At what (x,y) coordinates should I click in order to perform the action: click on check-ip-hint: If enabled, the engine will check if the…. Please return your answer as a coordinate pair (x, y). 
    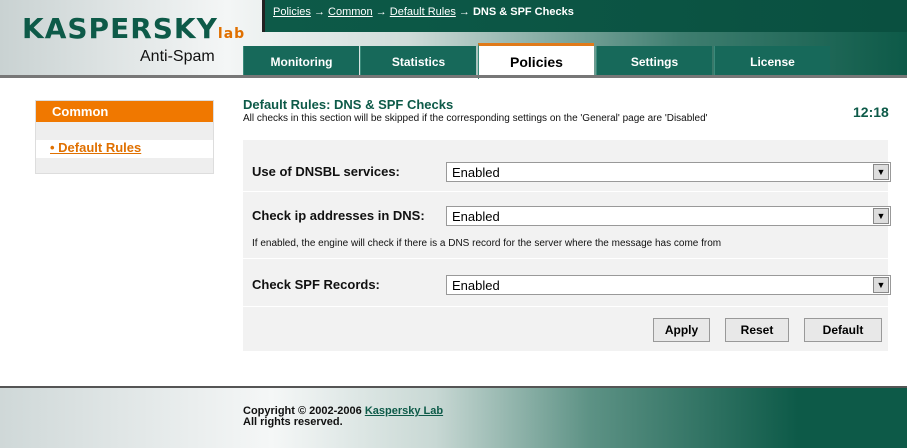
    Looking at the image, I should click on (487, 243).